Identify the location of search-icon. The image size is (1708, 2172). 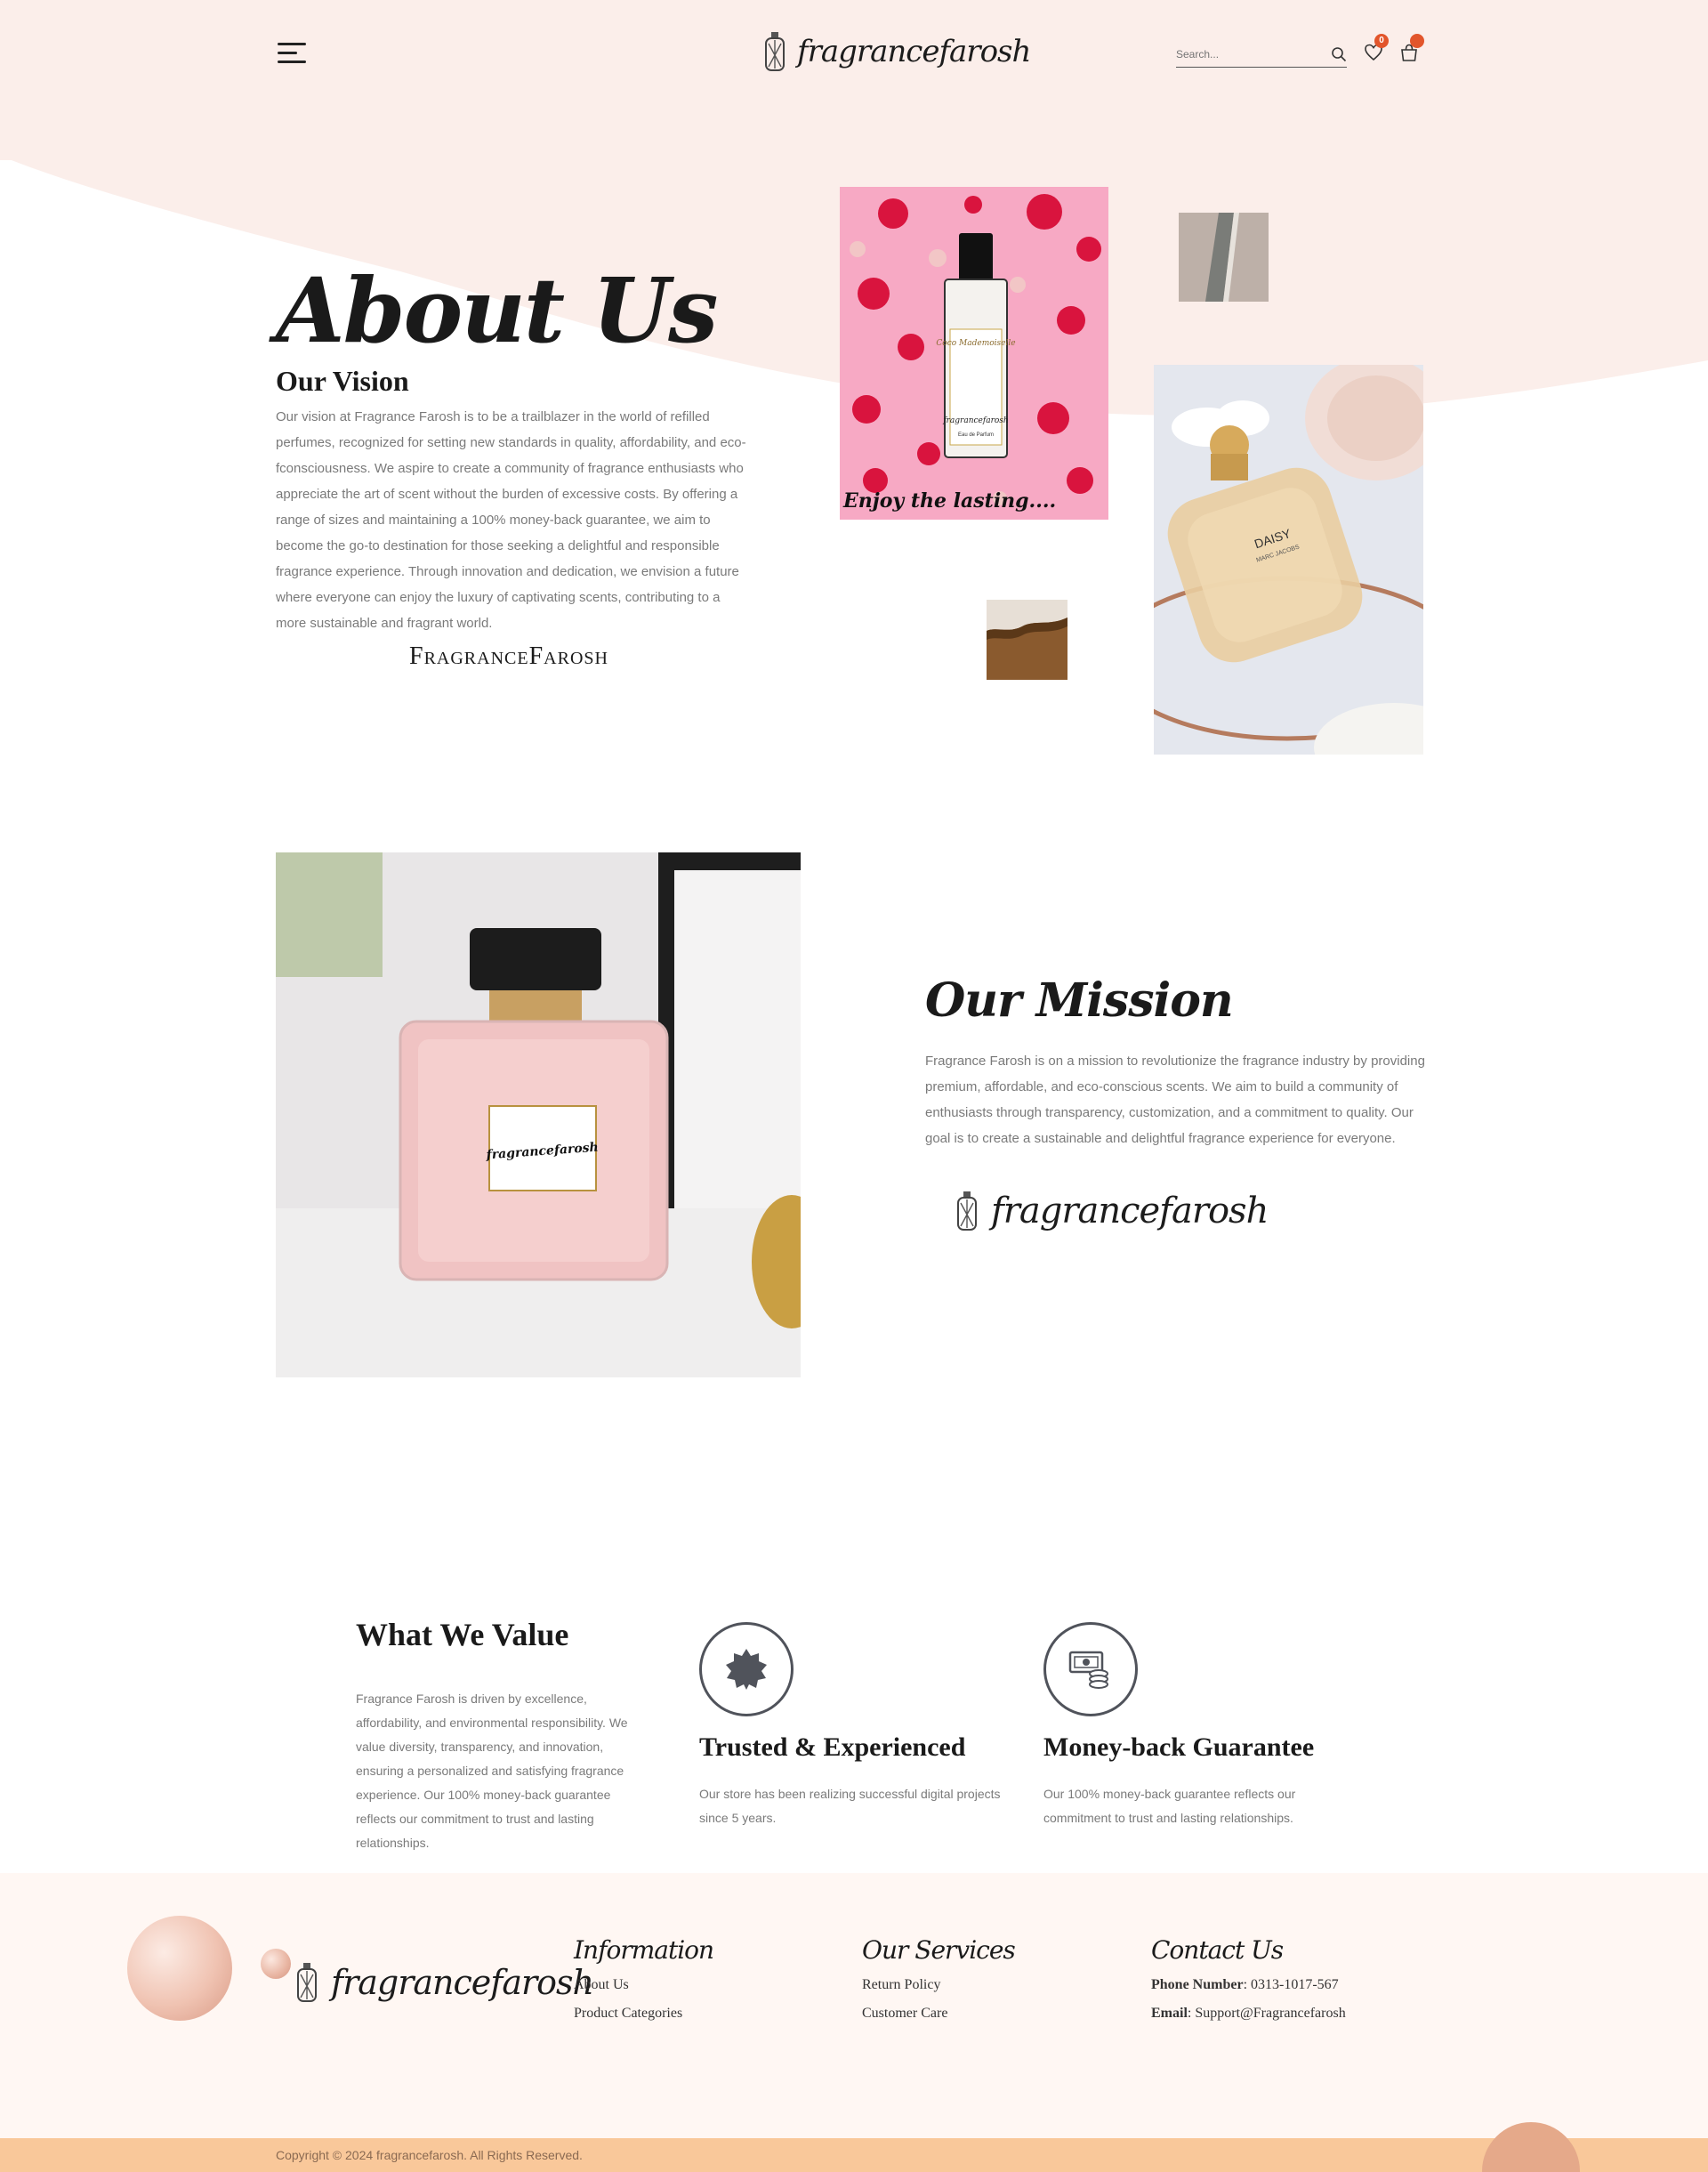
(1339, 54).